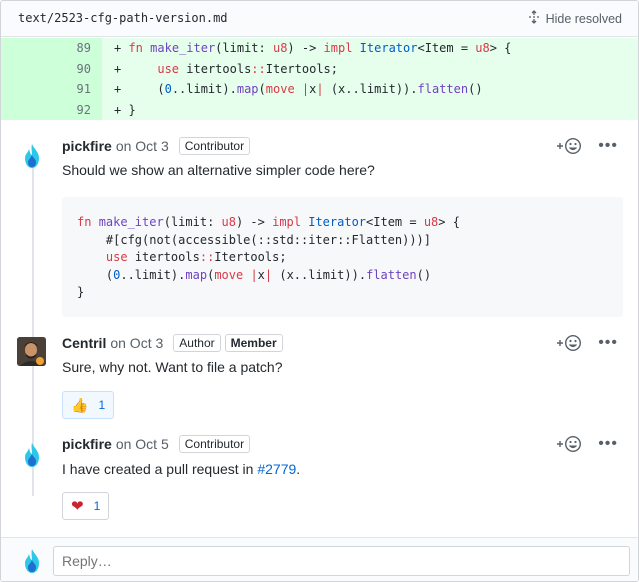  What do you see at coordinates (142, 444) in the screenshot?
I see `comment-date: on Oct 5` at bounding box center [142, 444].